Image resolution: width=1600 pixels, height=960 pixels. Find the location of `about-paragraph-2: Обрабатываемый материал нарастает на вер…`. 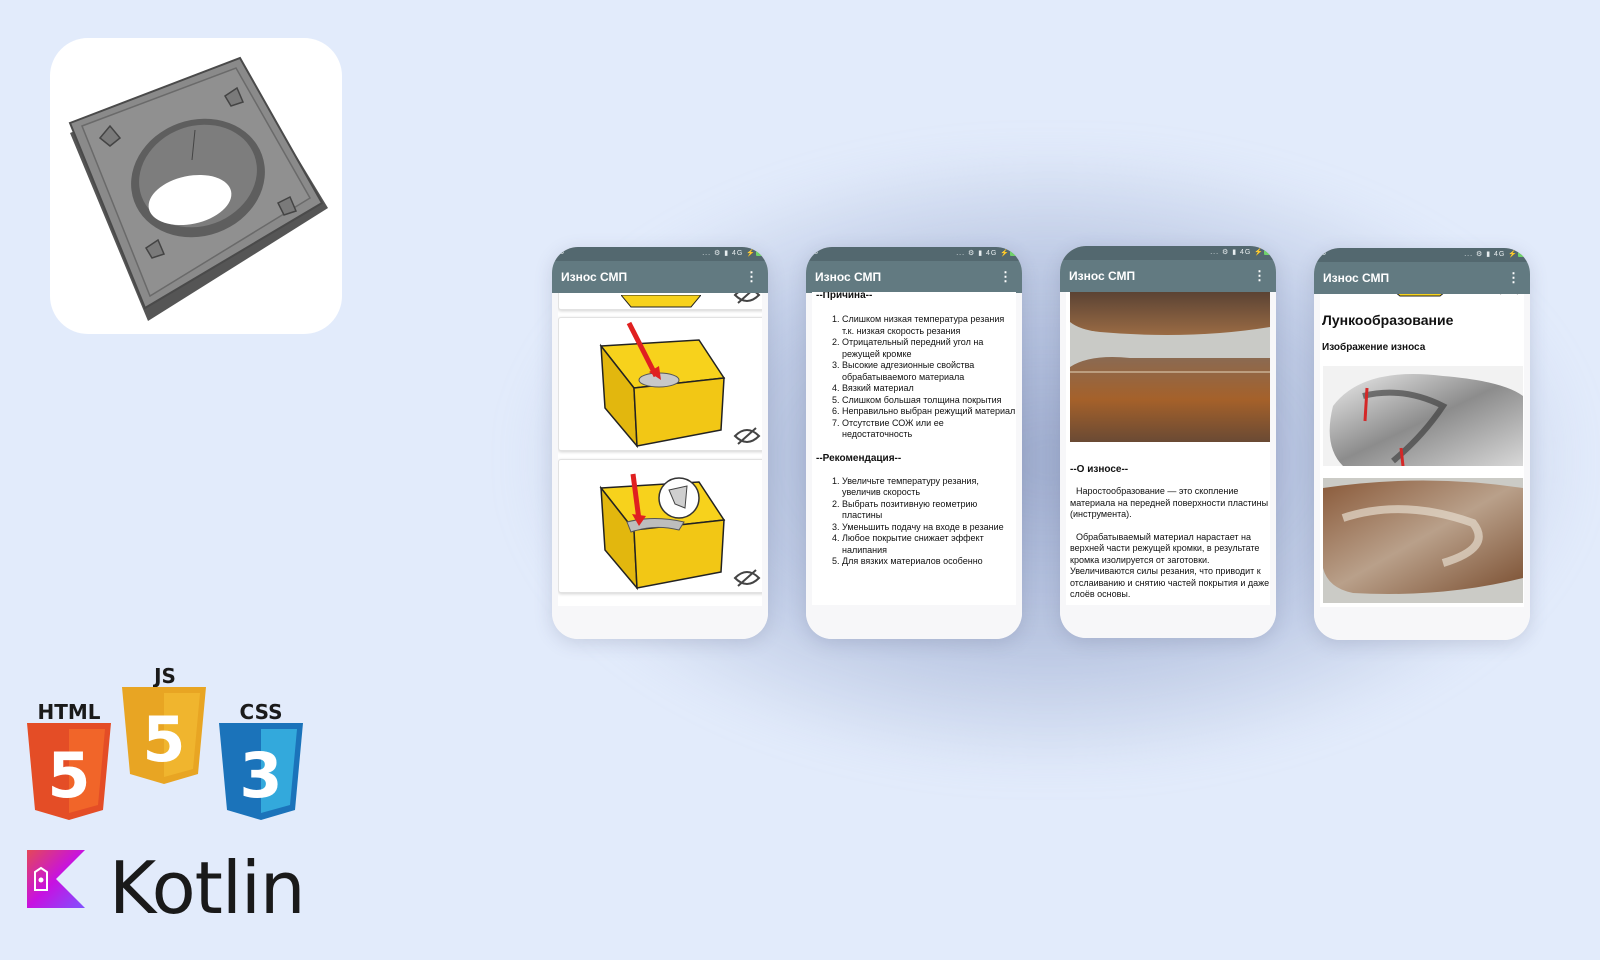

about-paragraph-2: Обрабатываемый материал нарастает на вер… is located at coordinates (1170, 565).